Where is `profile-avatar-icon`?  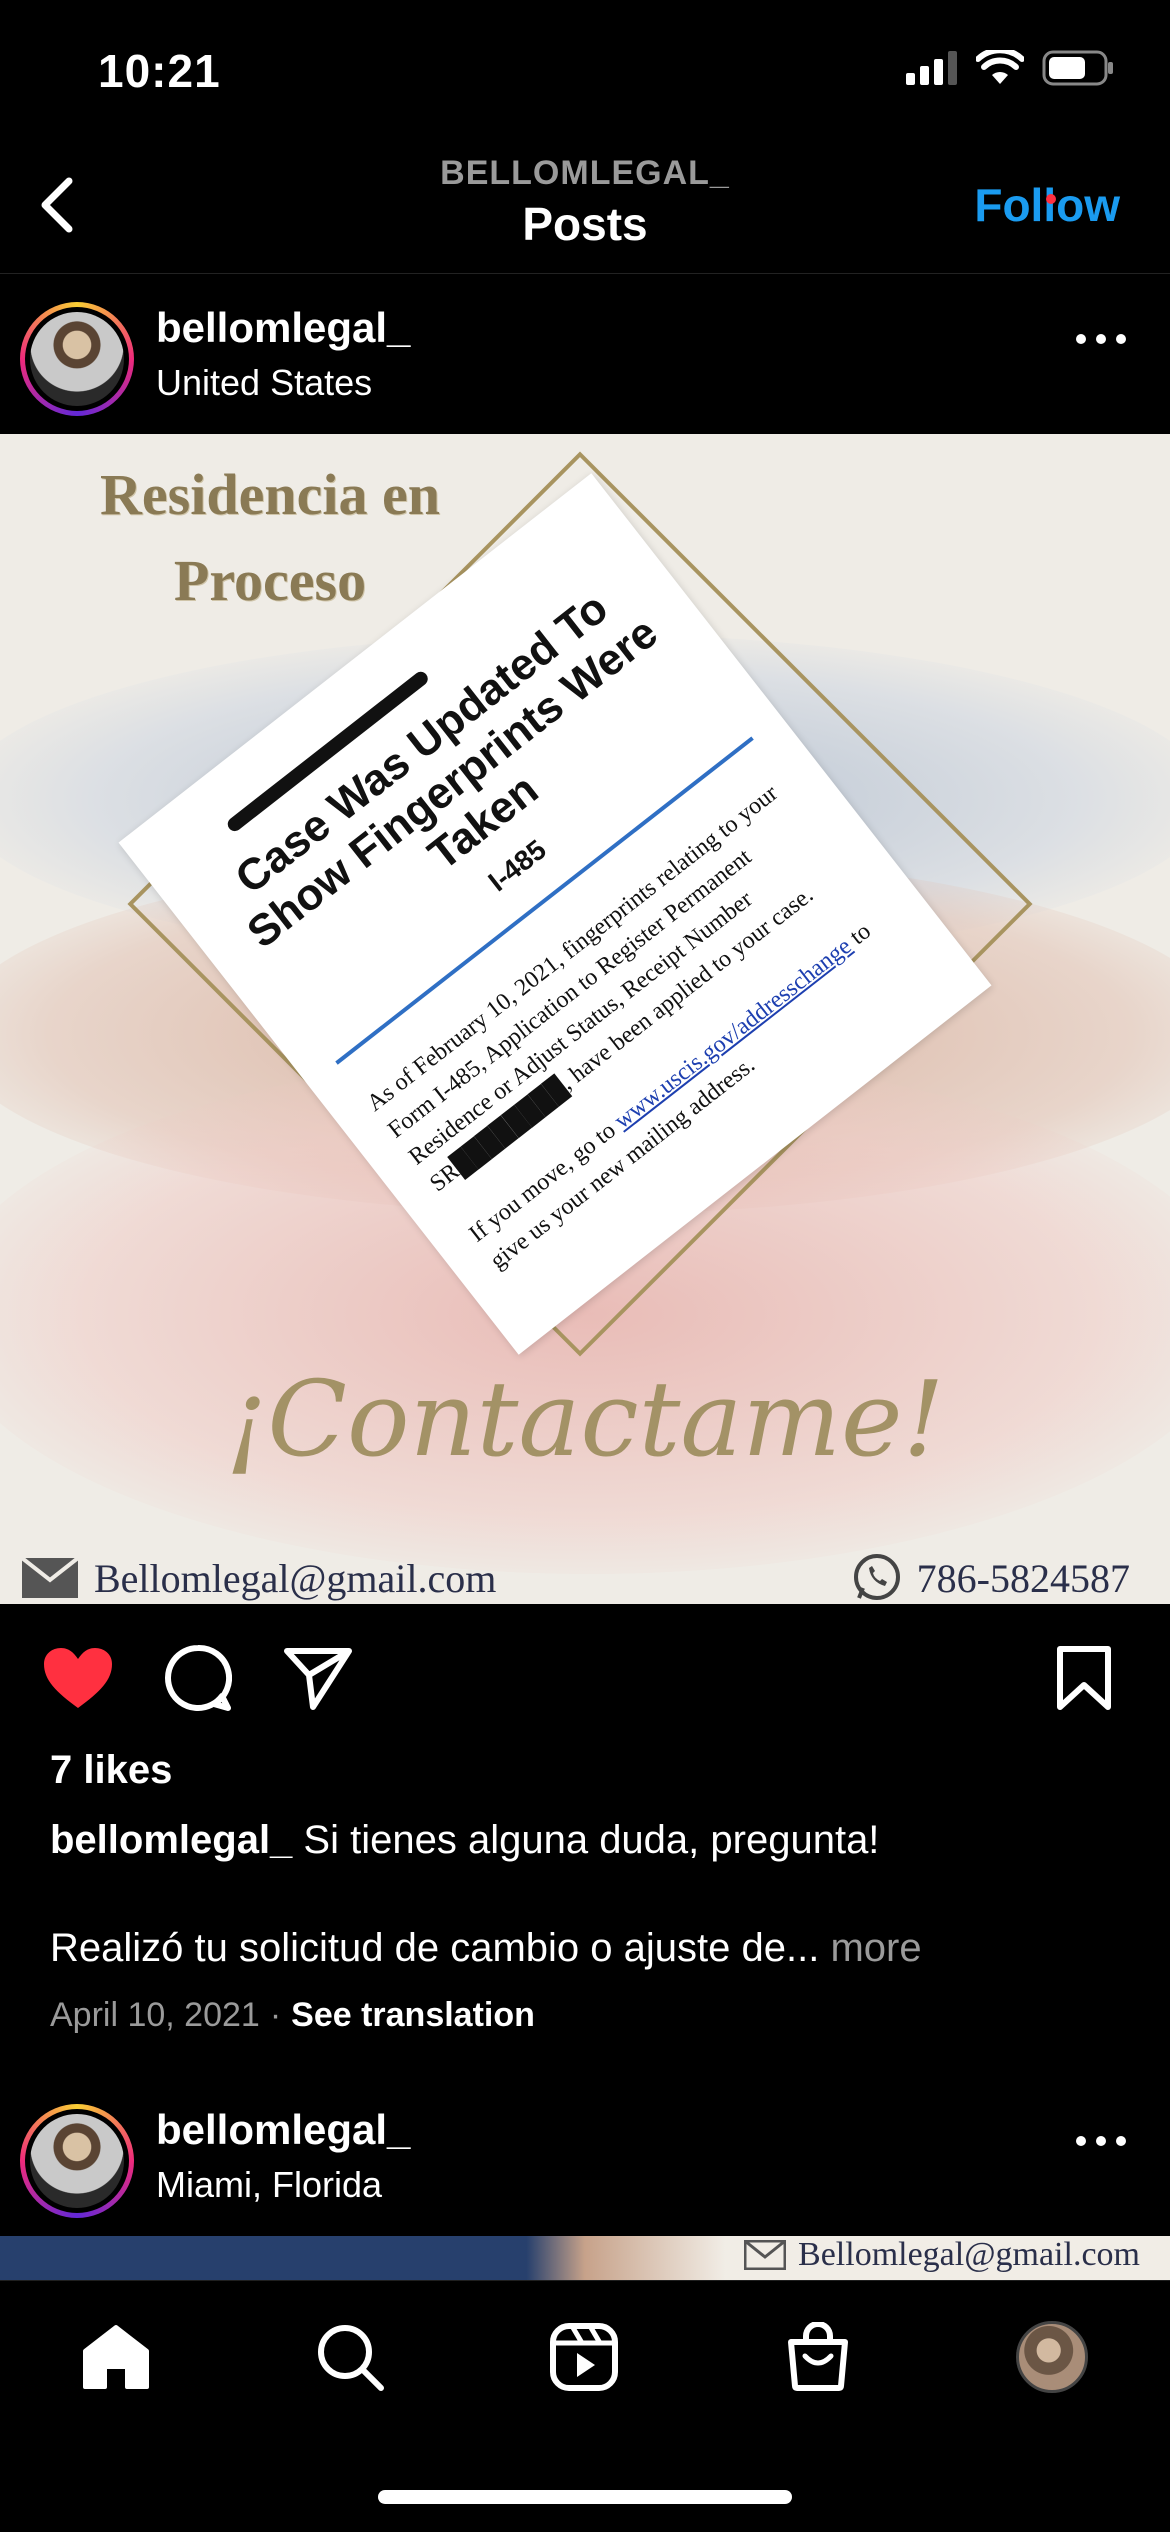 profile-avatar-icon is located at coordinates (1052, 2357).